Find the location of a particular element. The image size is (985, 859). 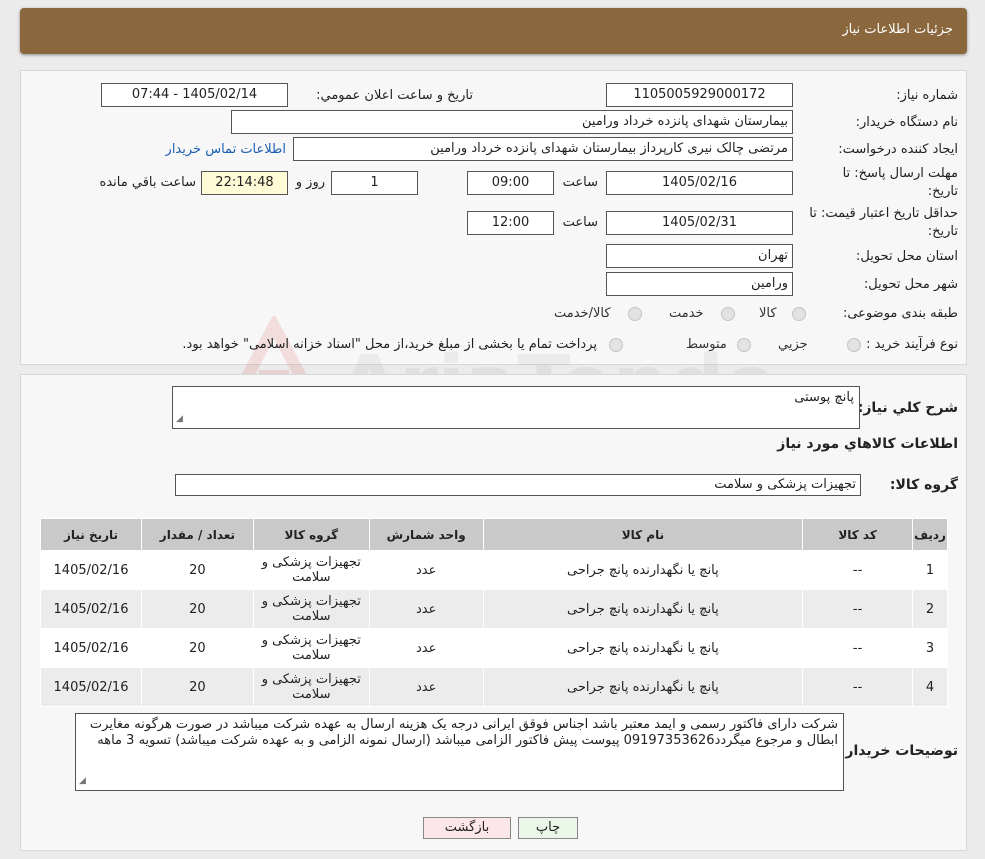

cell-row-number: 2 is located at coordinates (930, 609).